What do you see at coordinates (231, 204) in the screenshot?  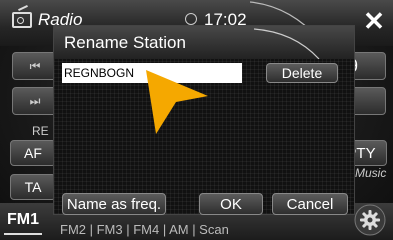 I see `ok-button: OK` at bounding box center [231, 204].